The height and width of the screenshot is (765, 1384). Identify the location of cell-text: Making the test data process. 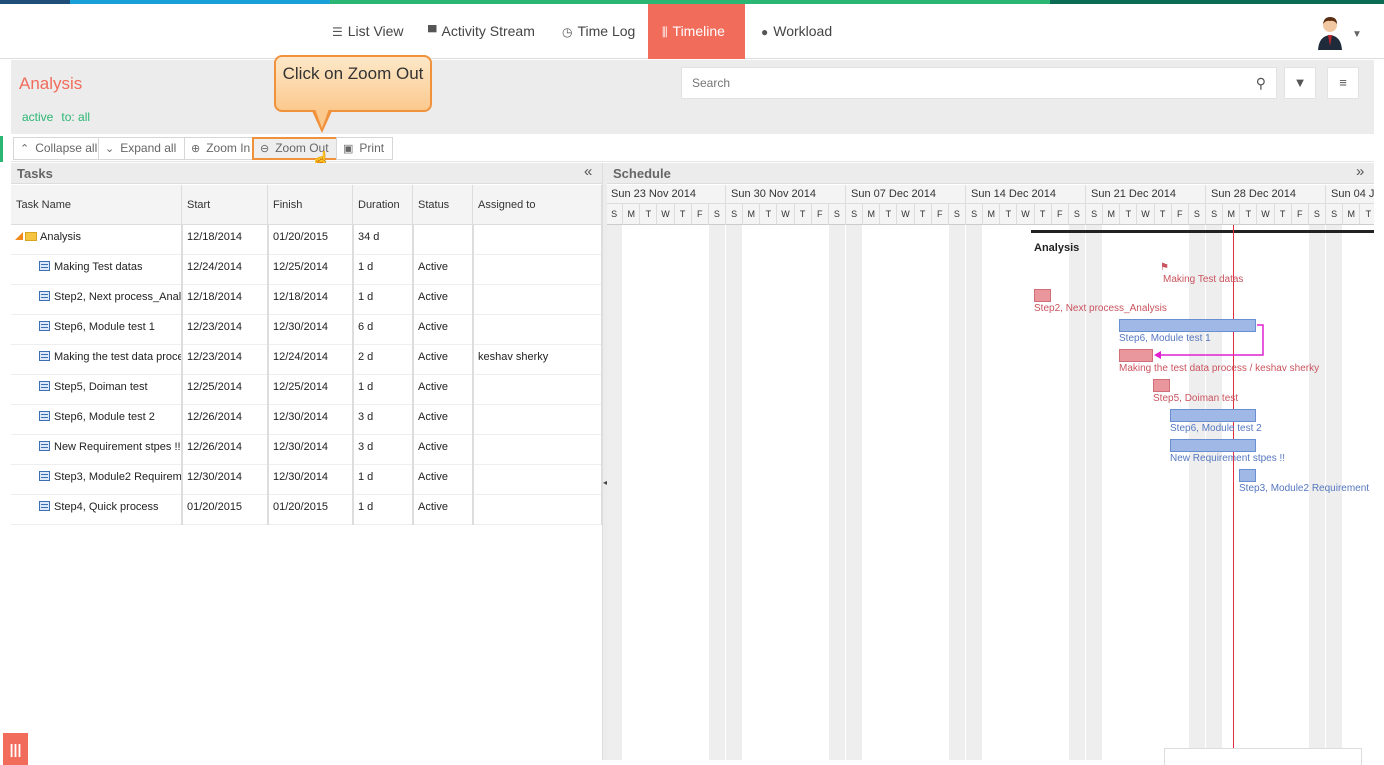
(118, 357).